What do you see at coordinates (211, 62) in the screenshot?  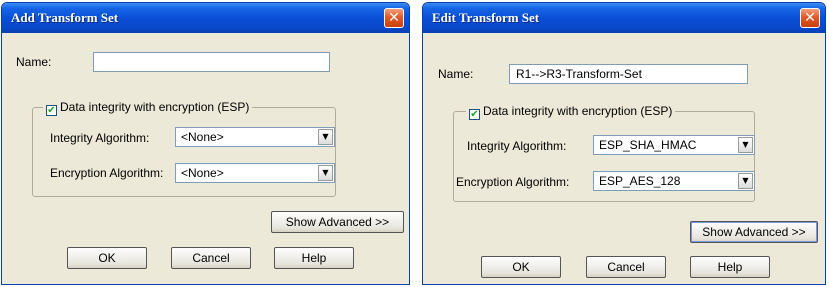 I see `name-field` at bounding box center [211, 62].